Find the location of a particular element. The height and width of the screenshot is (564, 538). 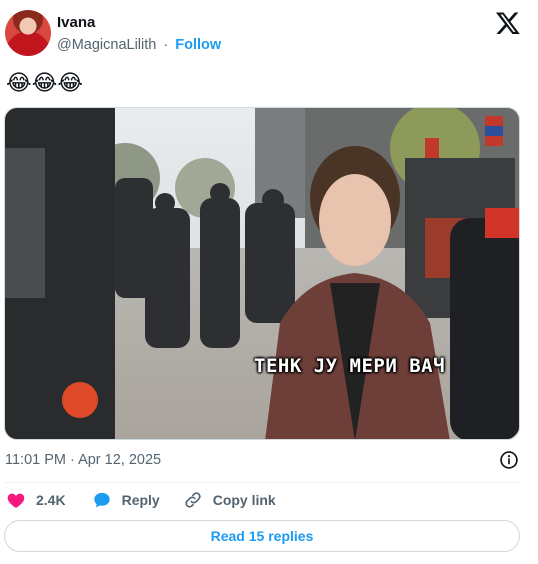

reply-label: Reply is located at coordinates (140, 500).